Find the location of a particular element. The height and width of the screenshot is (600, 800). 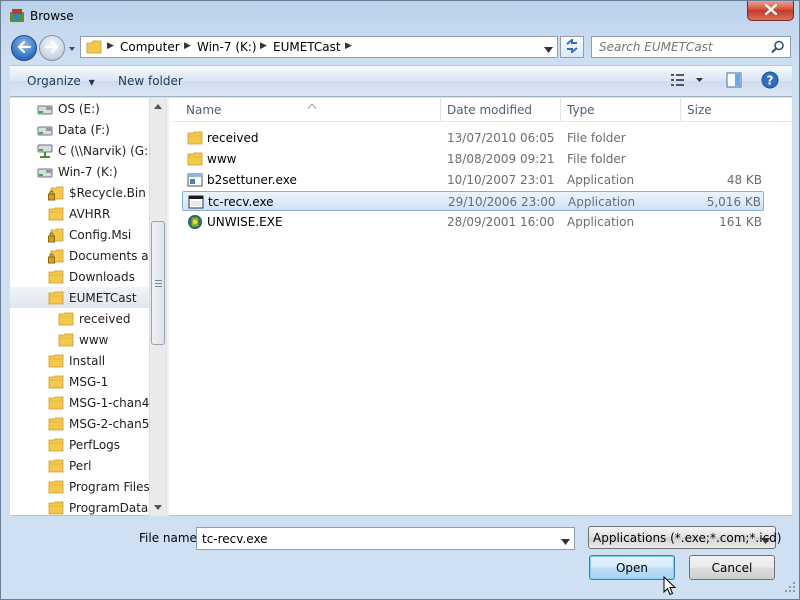

tree-item-label: EUMETCast is located at coordinates (103, 297).